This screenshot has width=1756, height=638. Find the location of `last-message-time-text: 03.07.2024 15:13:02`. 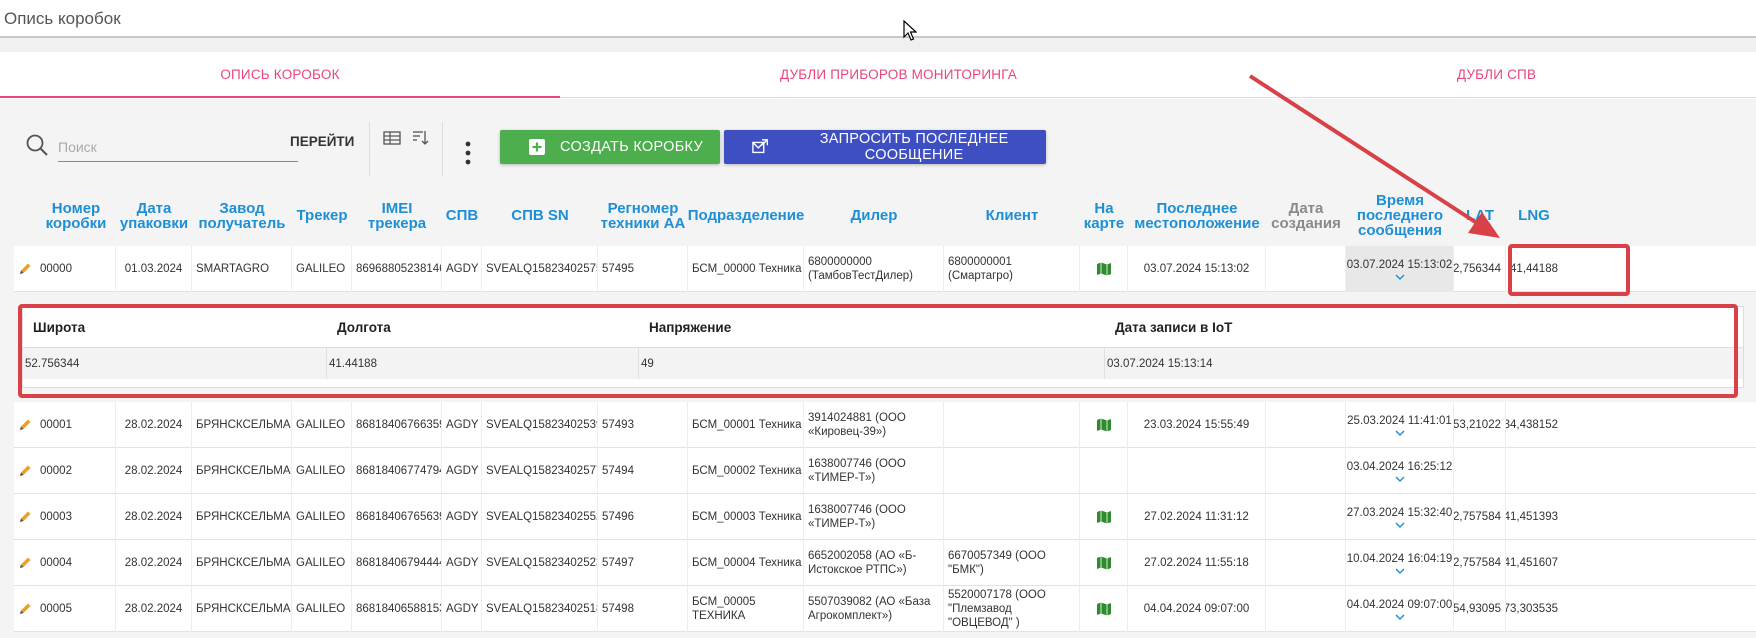

last-message-time-text: 03.07.2024 15:13:02 is located at coordinates (1399, 265).